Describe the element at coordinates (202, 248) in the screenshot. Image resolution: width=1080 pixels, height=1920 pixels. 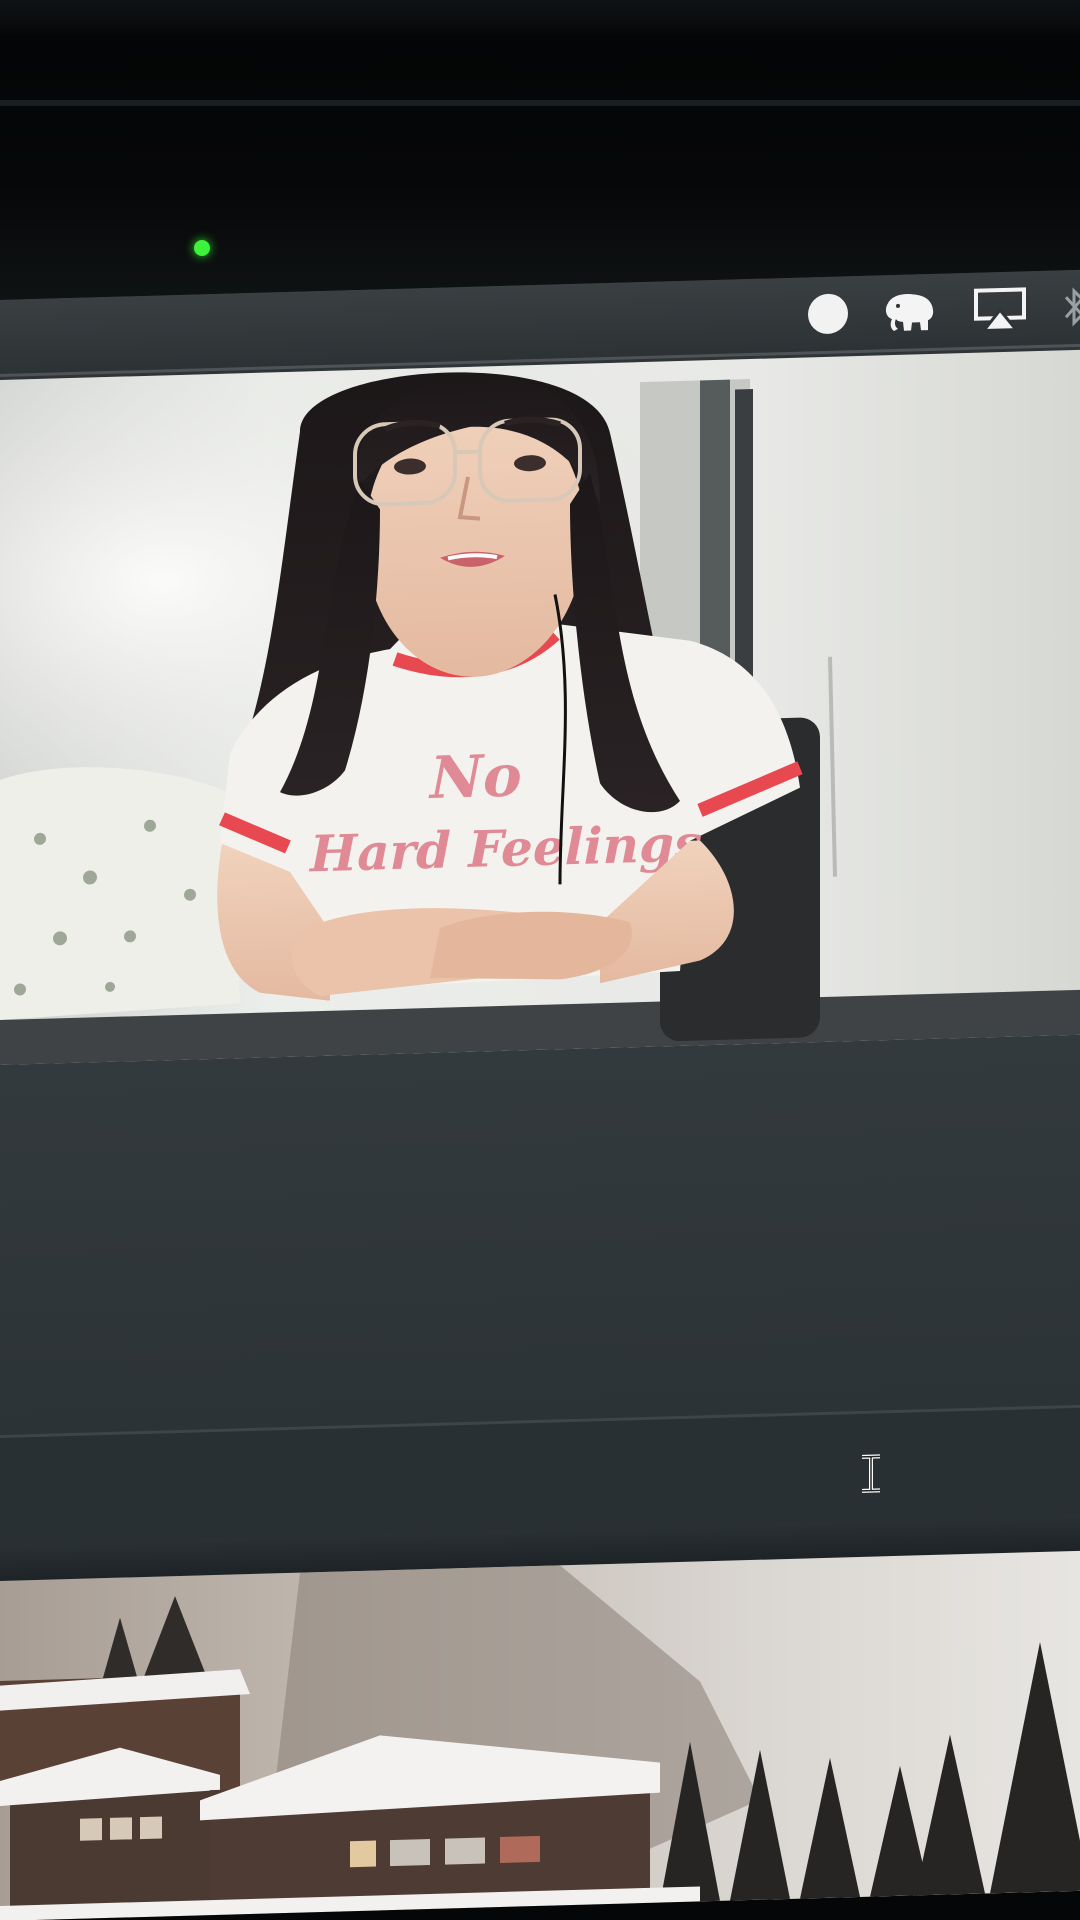
I see `camera-led-indicator` at that location.